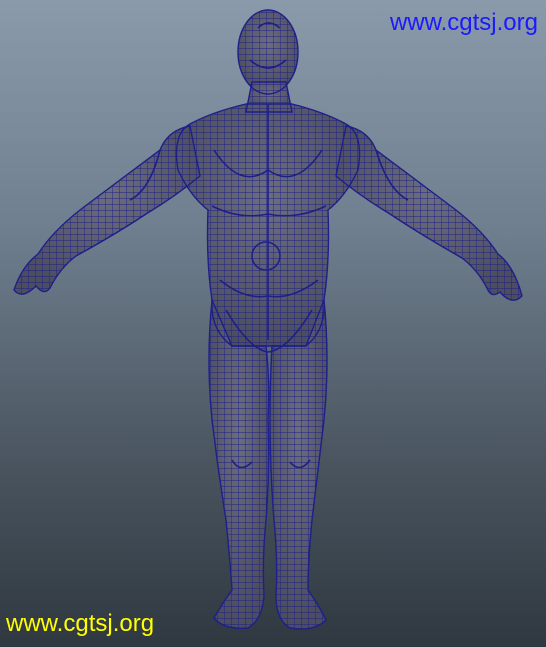 The image size is (546, 647). What do you see at coordinates (80, 623) in the screenshot?
I see `watermark-bottom: www.cgtsj.org` at bounding box center [80, 623].